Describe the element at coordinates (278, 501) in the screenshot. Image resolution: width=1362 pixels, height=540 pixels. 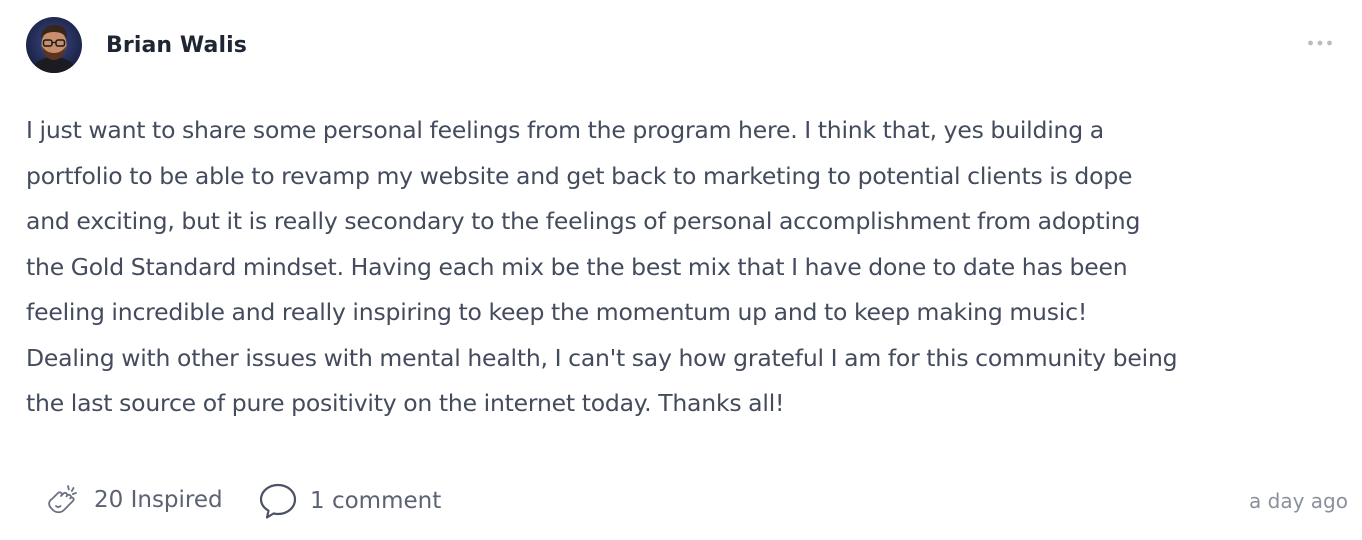
I see `speech-bubble-icon` at that location.